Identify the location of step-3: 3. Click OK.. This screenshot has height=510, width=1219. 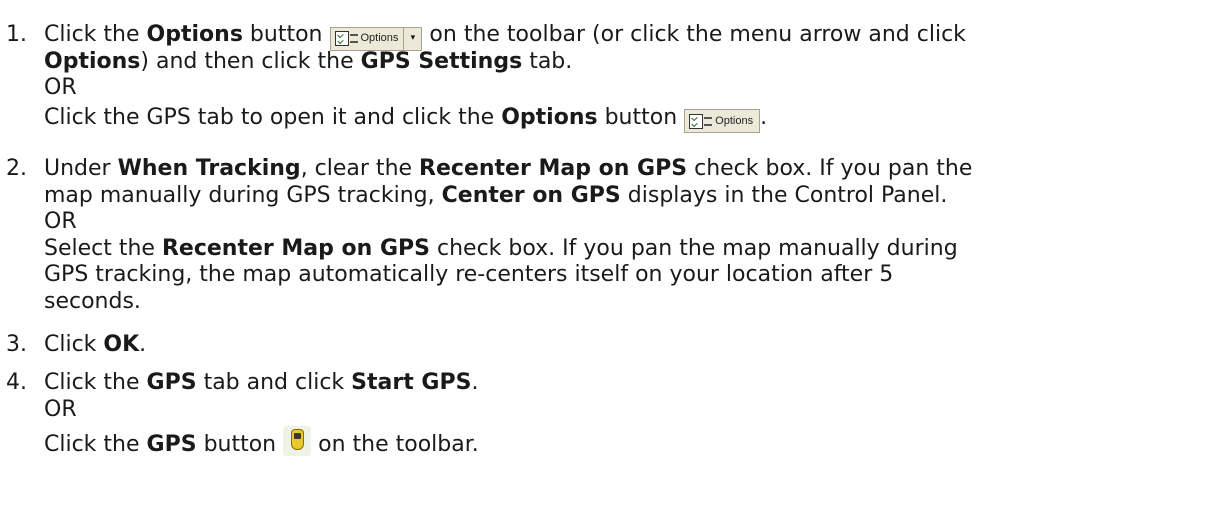
(609, 345).